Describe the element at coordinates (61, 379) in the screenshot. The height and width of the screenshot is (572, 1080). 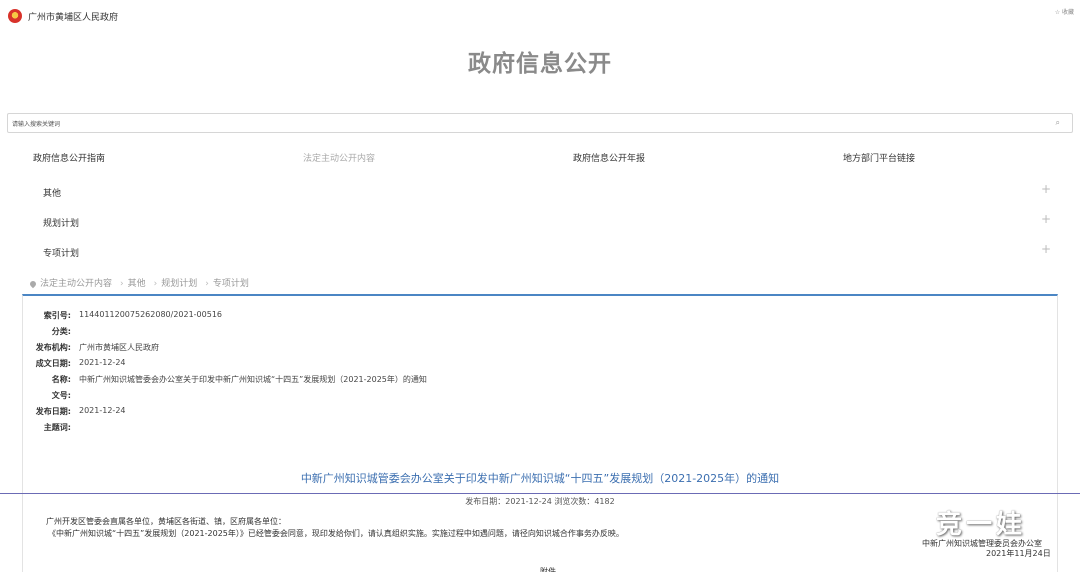
I see `meta-key: 名称:` at that location.